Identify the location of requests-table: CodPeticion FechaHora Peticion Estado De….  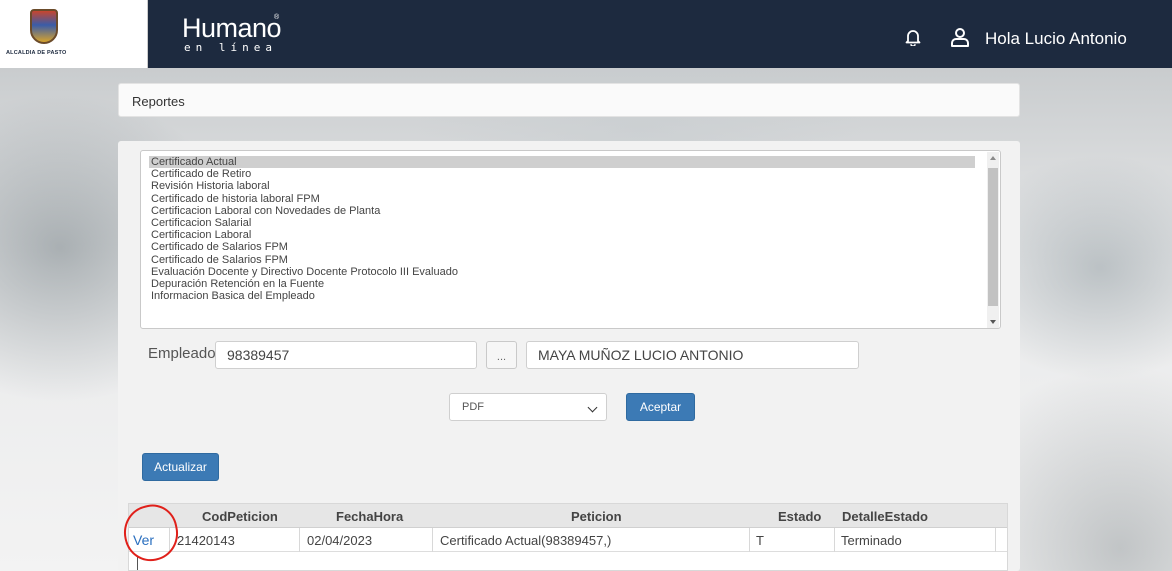
(568, 537).